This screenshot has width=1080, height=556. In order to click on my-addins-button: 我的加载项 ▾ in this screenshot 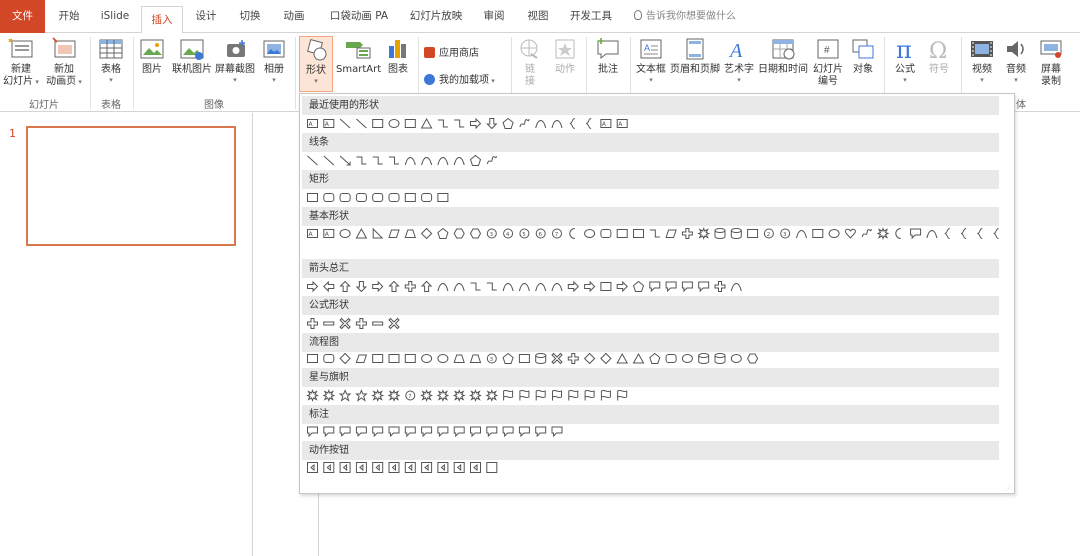, I will do `click(459, 78)`.